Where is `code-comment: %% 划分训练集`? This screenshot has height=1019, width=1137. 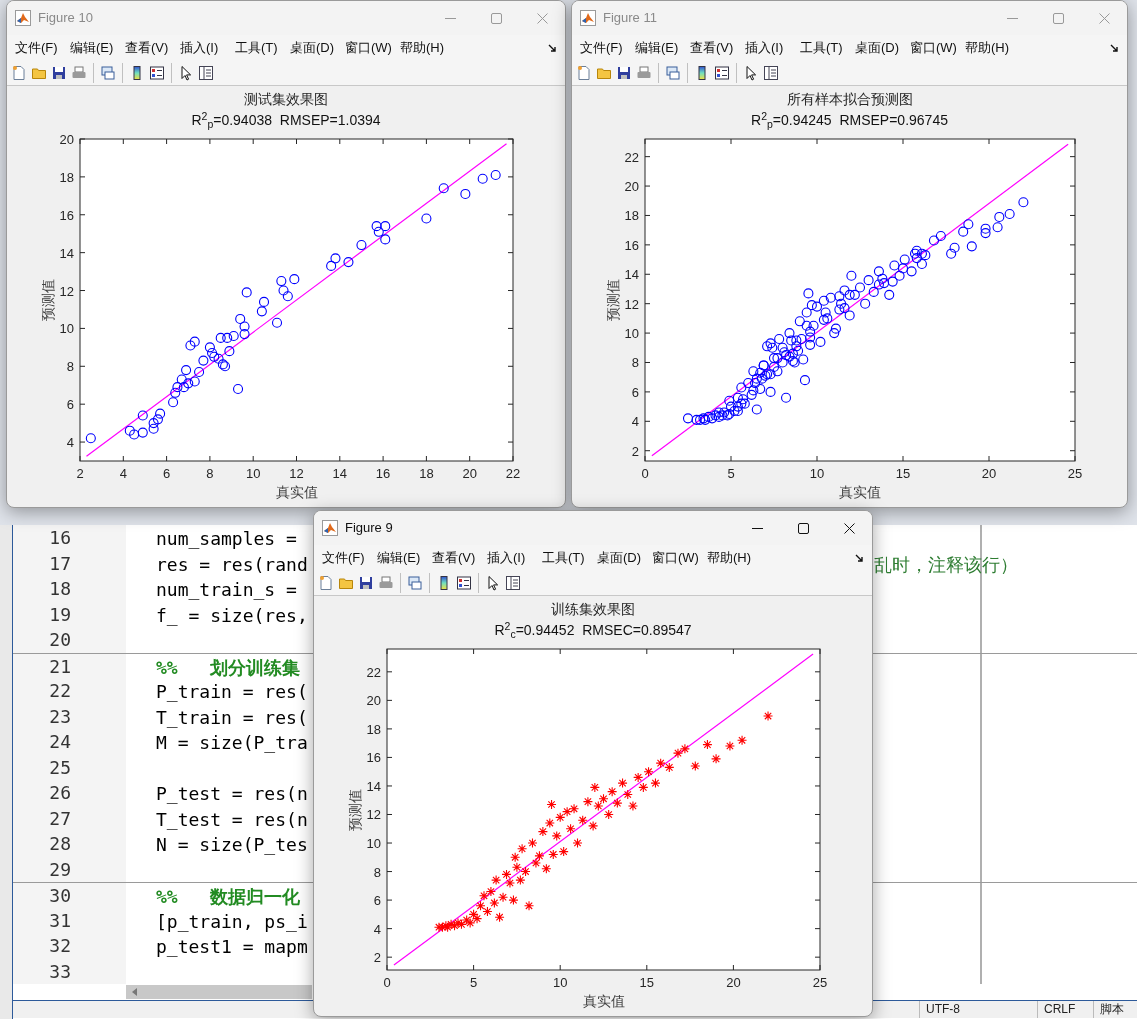
code-comment: %% 划分训练集 is located at coordinates (228, 667).